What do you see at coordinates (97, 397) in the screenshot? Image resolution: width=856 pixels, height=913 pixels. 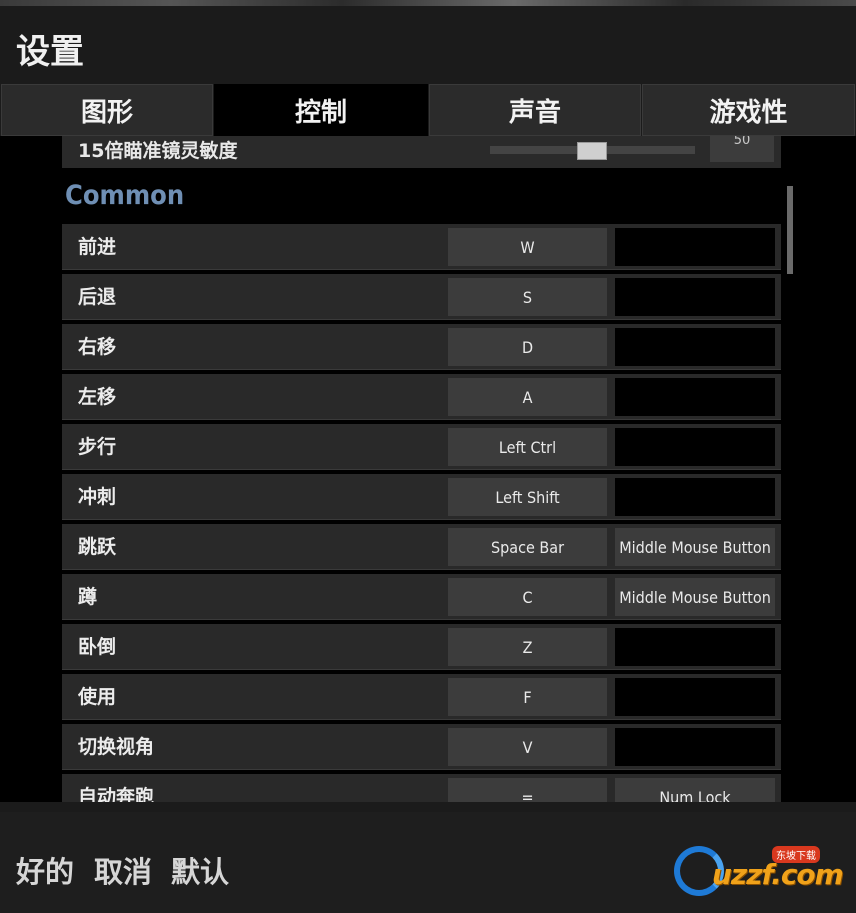 I see `action-label: 左移` at bounding box center [97, 397].